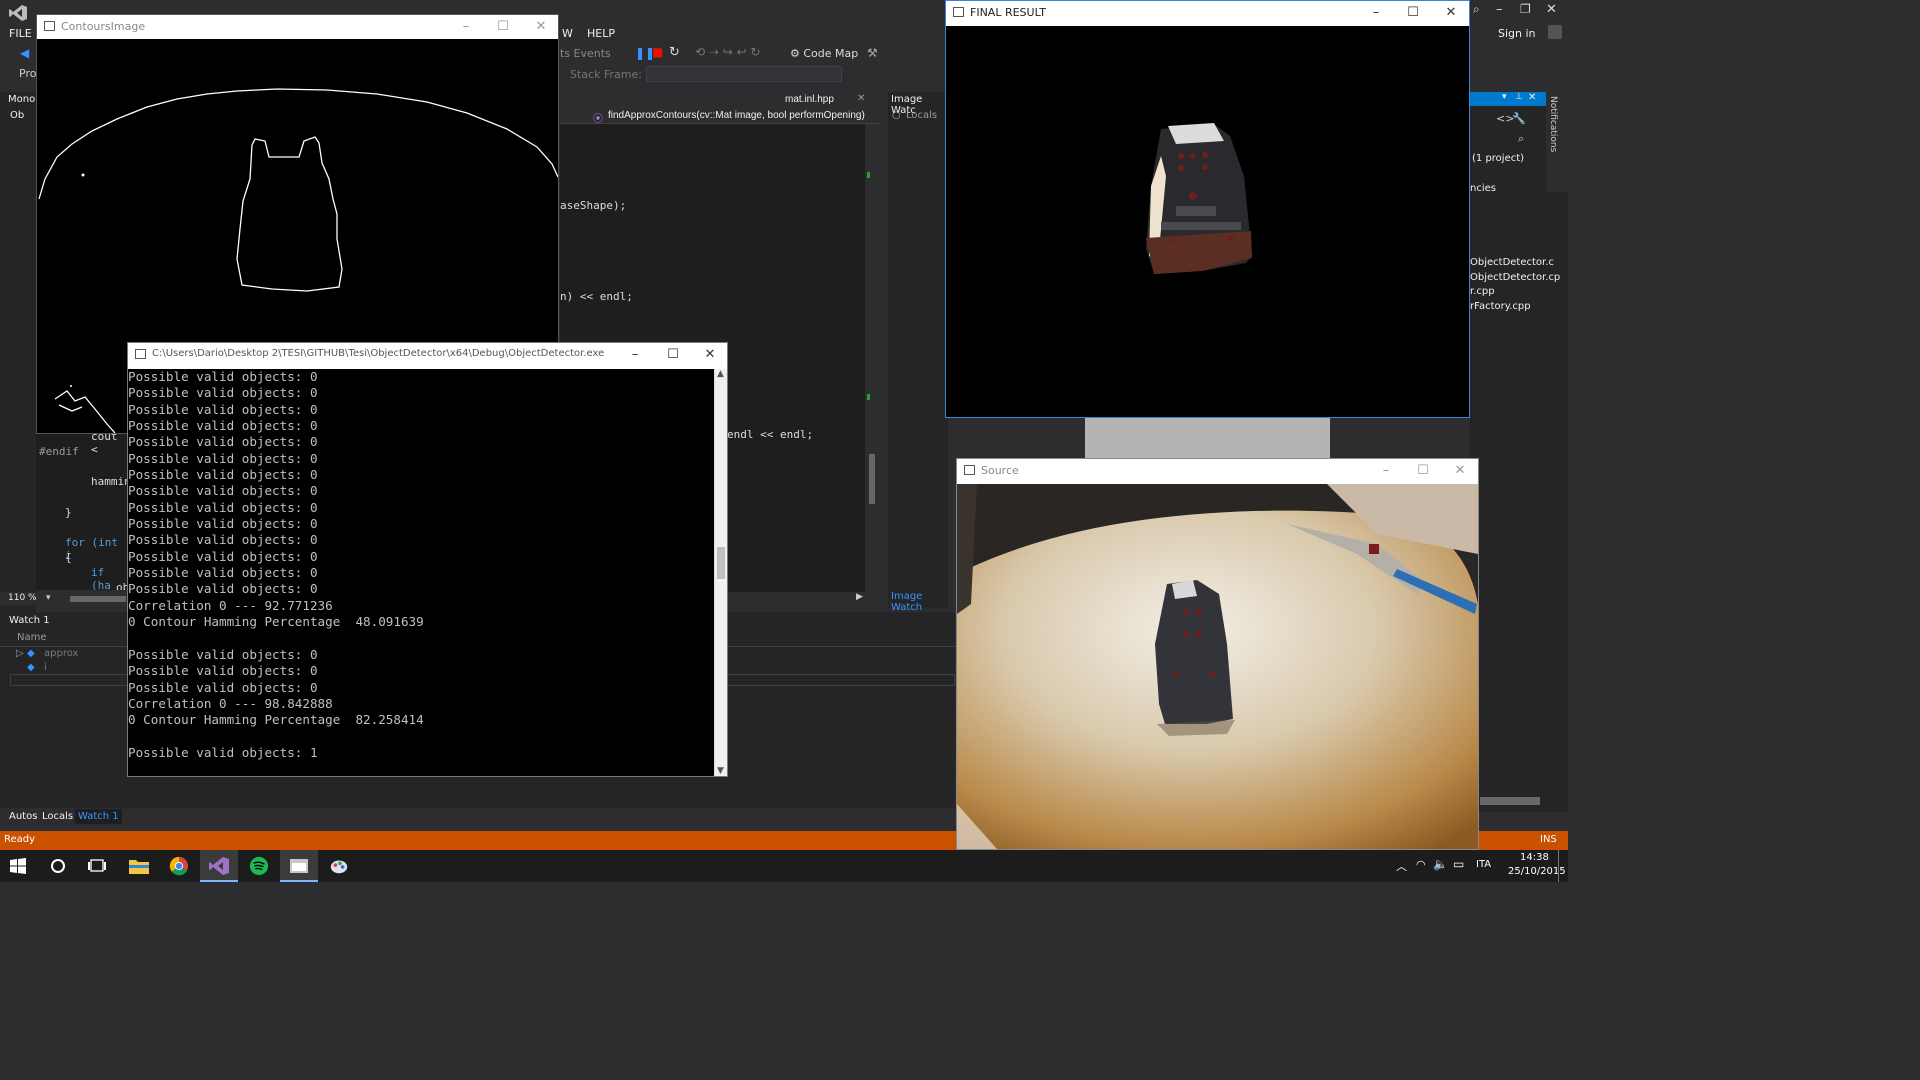 Image resolution: width=1920 pixels, height=1080 pixels. Describe the element at coordinates (57, 816) in the screenshot. I see `tab-locals: Locals` at that location.